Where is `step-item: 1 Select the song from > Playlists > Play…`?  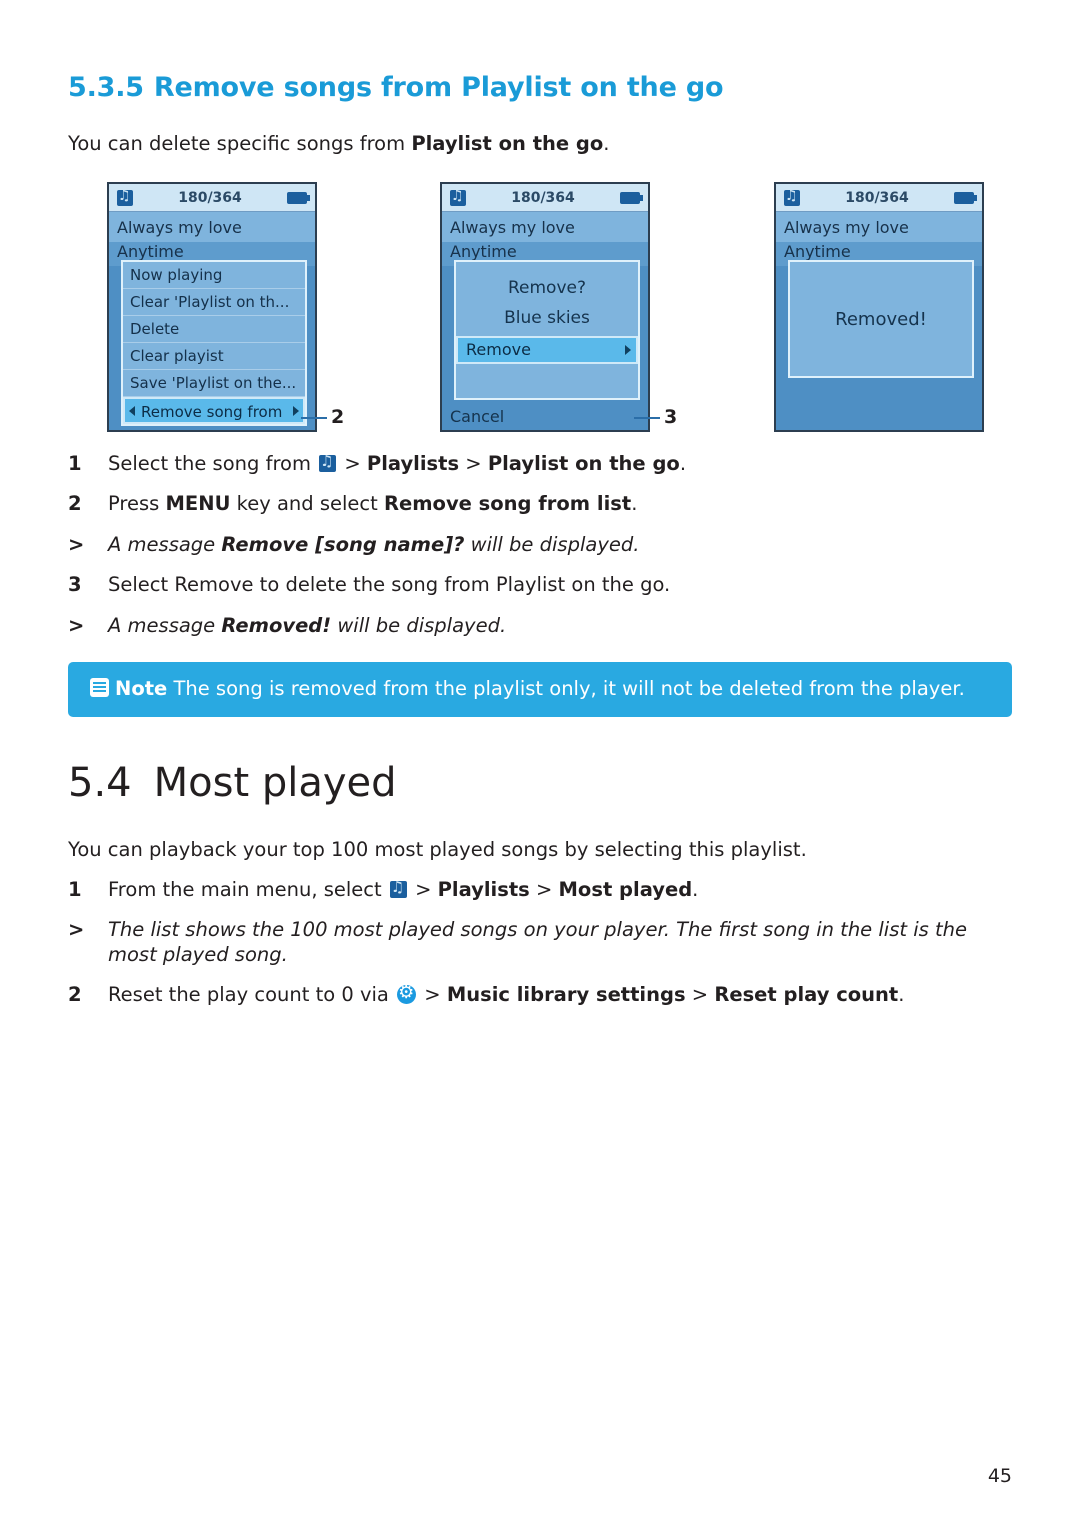 step-item: 1 Select the song from > Playlists > Play… is located at coordinates (540, 464).